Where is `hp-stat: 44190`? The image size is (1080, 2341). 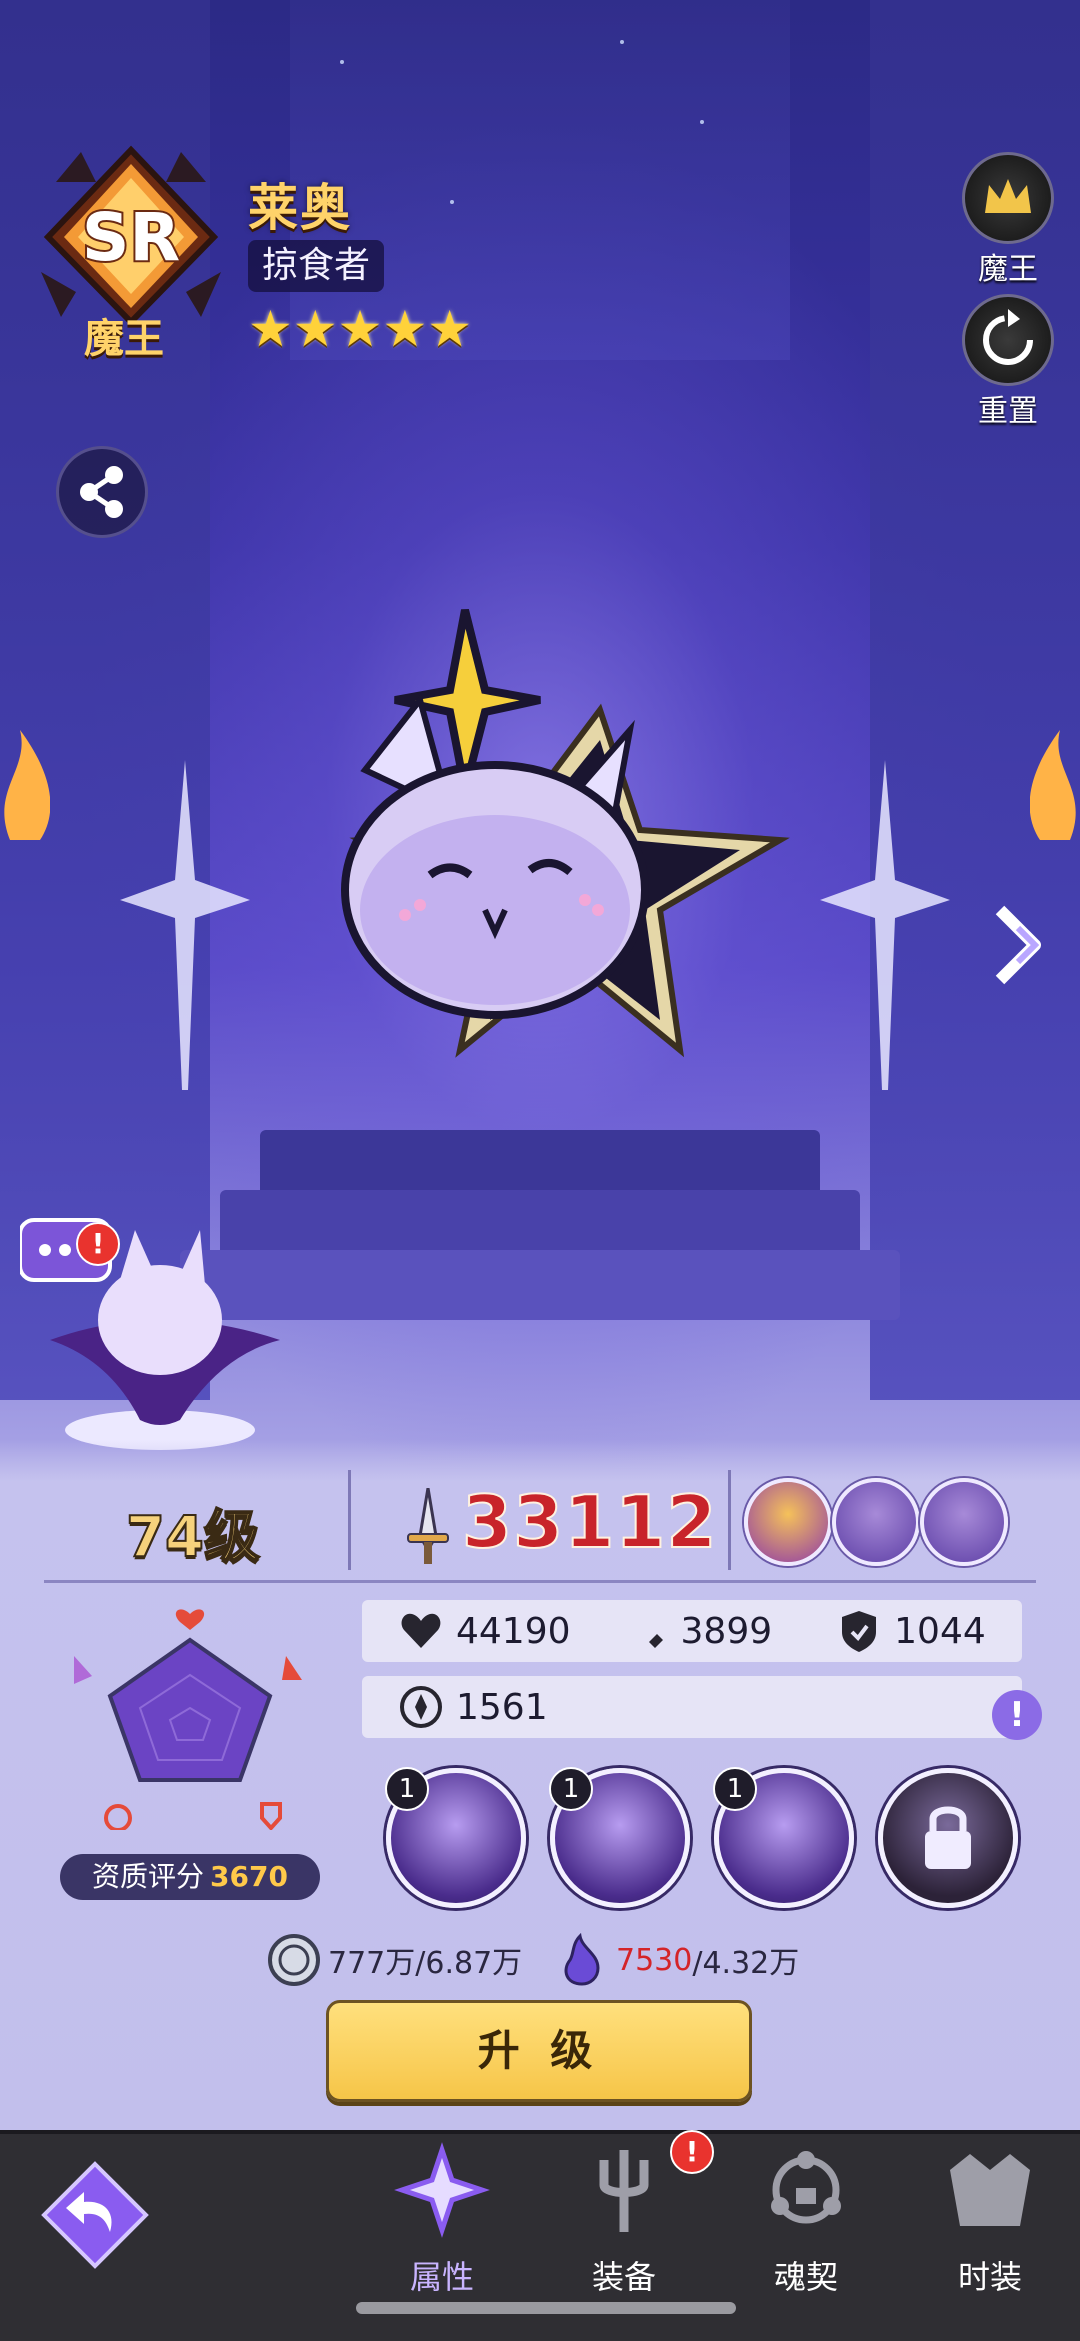
hp-stat: 44190 is located at coordinates (484, 1631).